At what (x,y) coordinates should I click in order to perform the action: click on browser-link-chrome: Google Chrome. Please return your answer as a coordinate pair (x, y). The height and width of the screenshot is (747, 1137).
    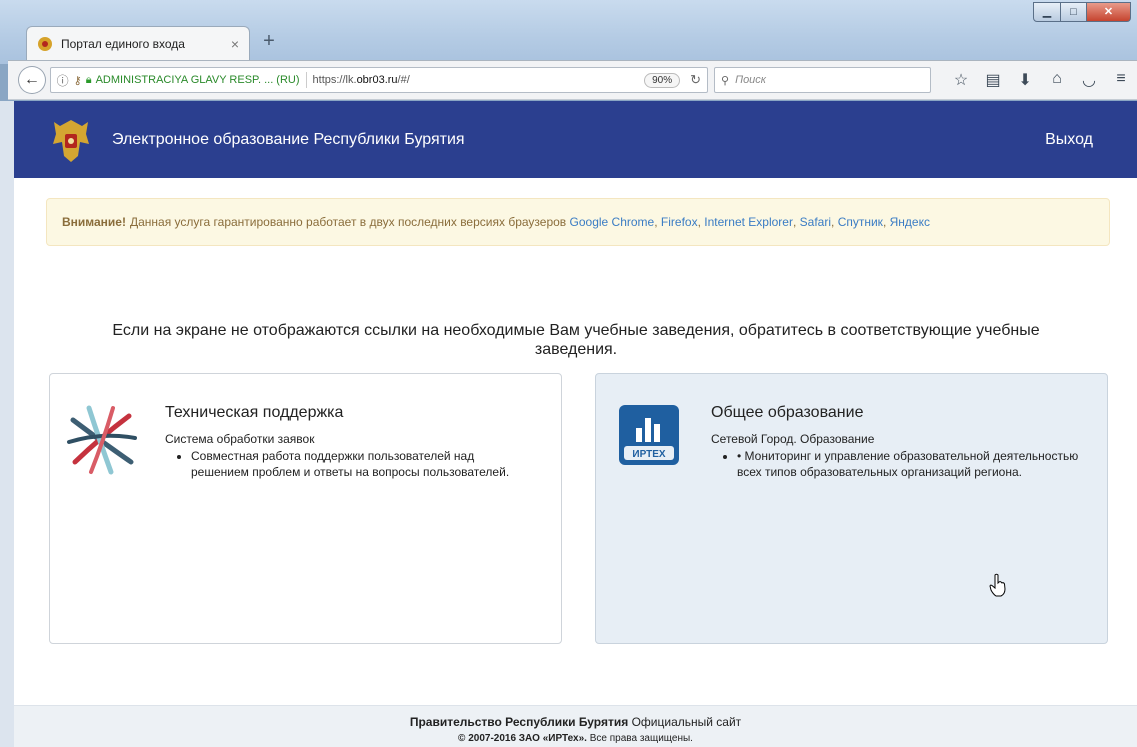
    Looking at the image, I should click on (612, 222).